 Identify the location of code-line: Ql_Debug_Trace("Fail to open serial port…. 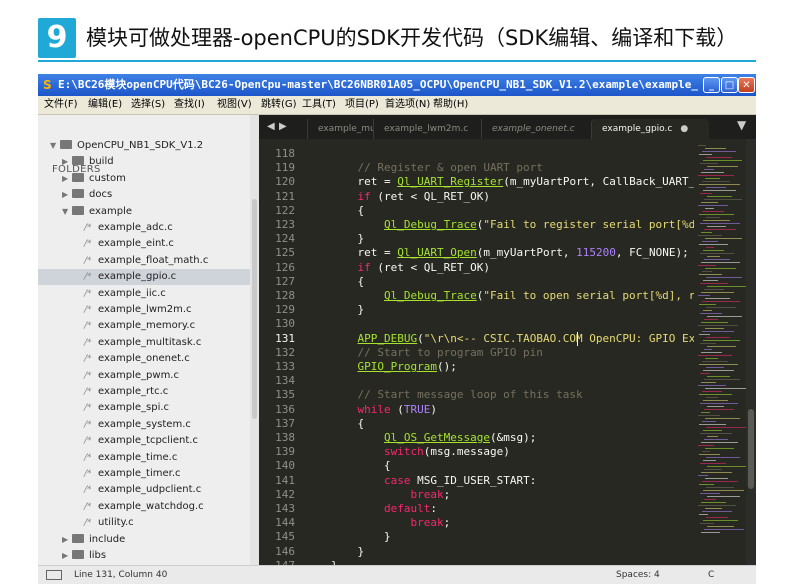
(539, 296).